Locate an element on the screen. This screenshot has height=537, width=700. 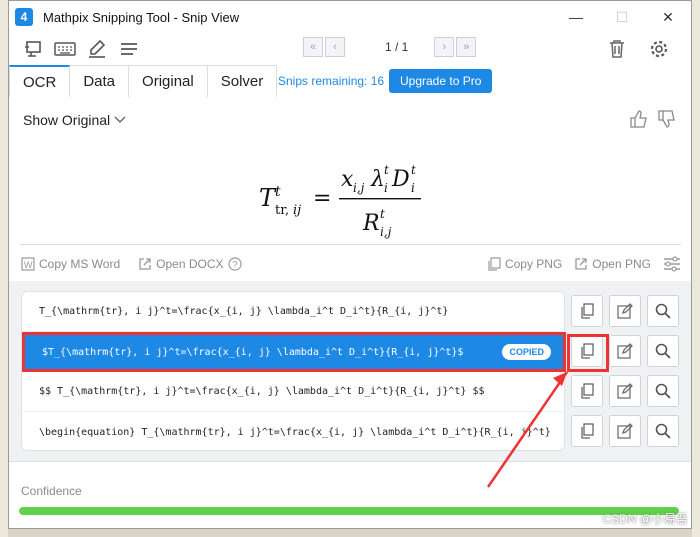
annotation-arrow is located at coordinates (527, 429).